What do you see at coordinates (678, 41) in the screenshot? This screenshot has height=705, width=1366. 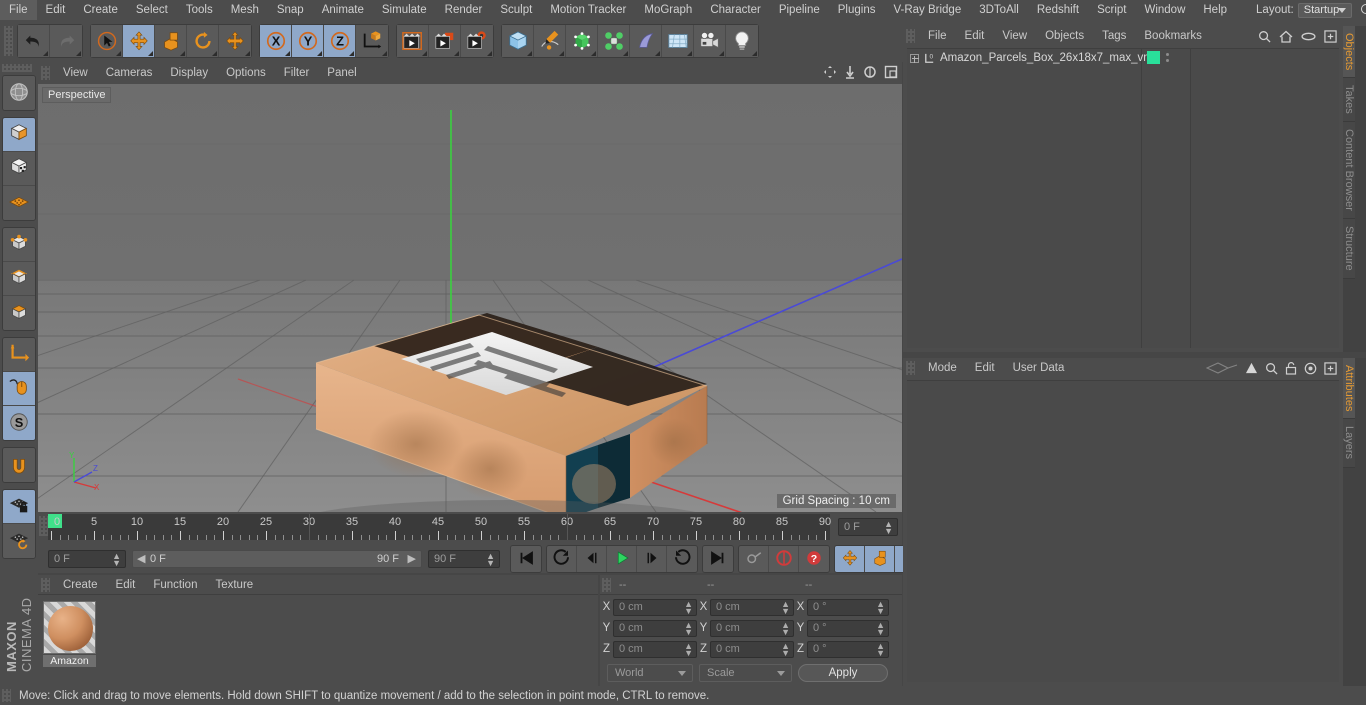 I see `add-environment` at bounding box center [678, 41].